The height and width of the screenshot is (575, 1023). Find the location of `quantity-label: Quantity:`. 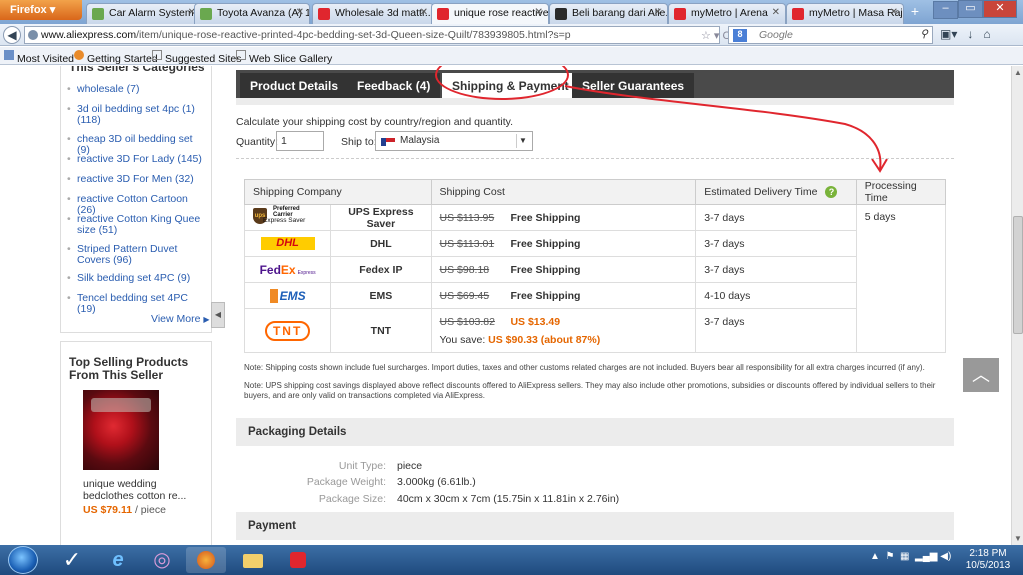

quantity-label: Quantity: is located at coordinates (257, 142).